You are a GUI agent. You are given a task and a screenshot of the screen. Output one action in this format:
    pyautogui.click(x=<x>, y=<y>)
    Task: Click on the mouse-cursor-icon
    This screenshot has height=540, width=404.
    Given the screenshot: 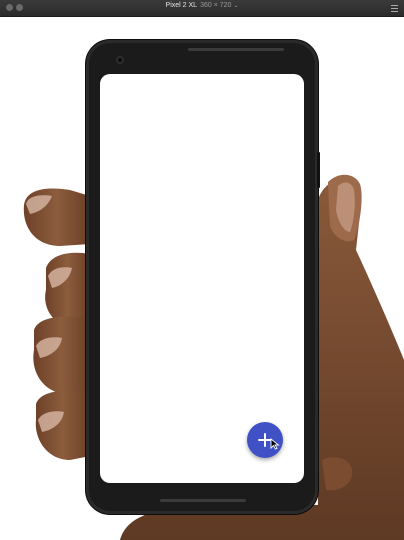 What is the action you would take?
    pyautogui.click(x=275, y=444)
    